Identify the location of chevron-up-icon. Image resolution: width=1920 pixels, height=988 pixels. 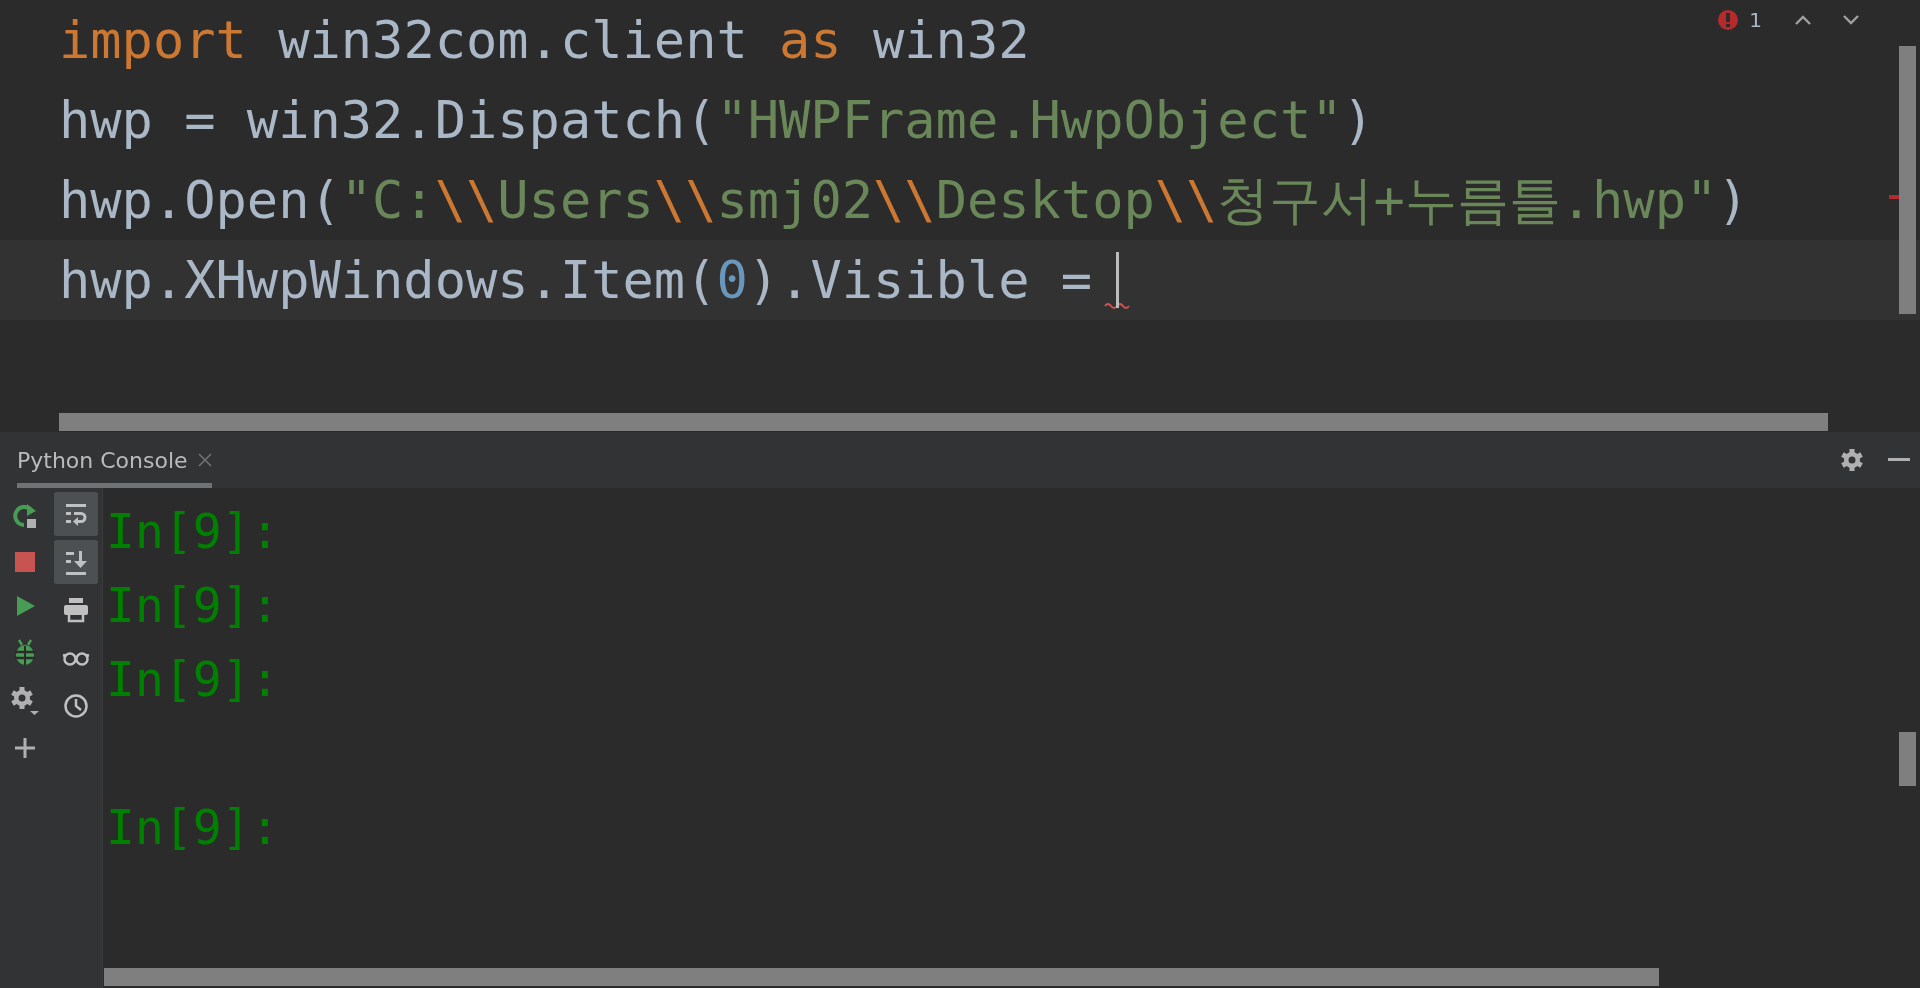
(1803, 20).